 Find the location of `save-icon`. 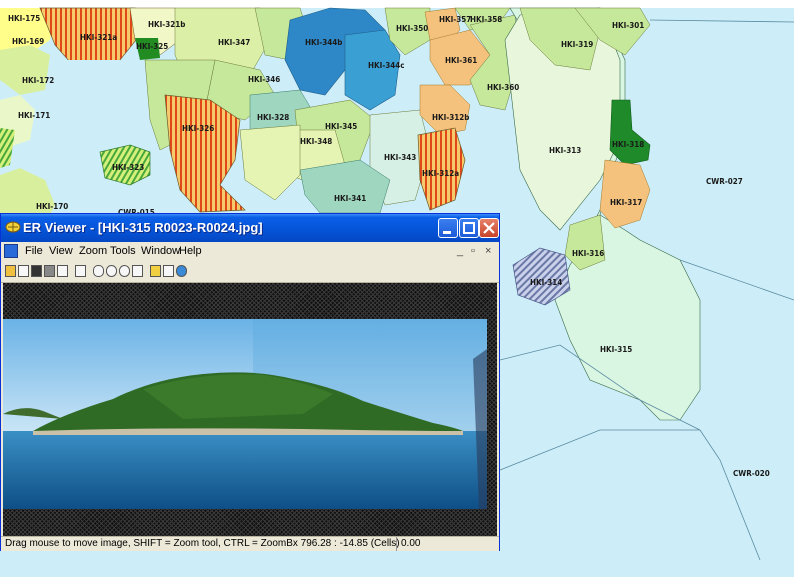

save-icon is located at coordinates (36, 271).